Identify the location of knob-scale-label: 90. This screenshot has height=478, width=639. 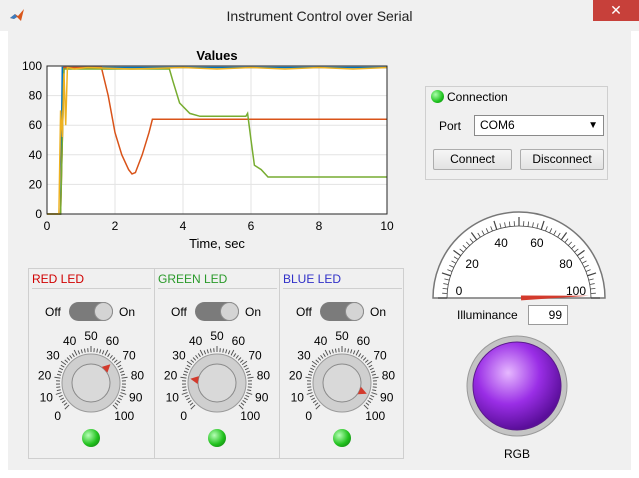
(387, 398).